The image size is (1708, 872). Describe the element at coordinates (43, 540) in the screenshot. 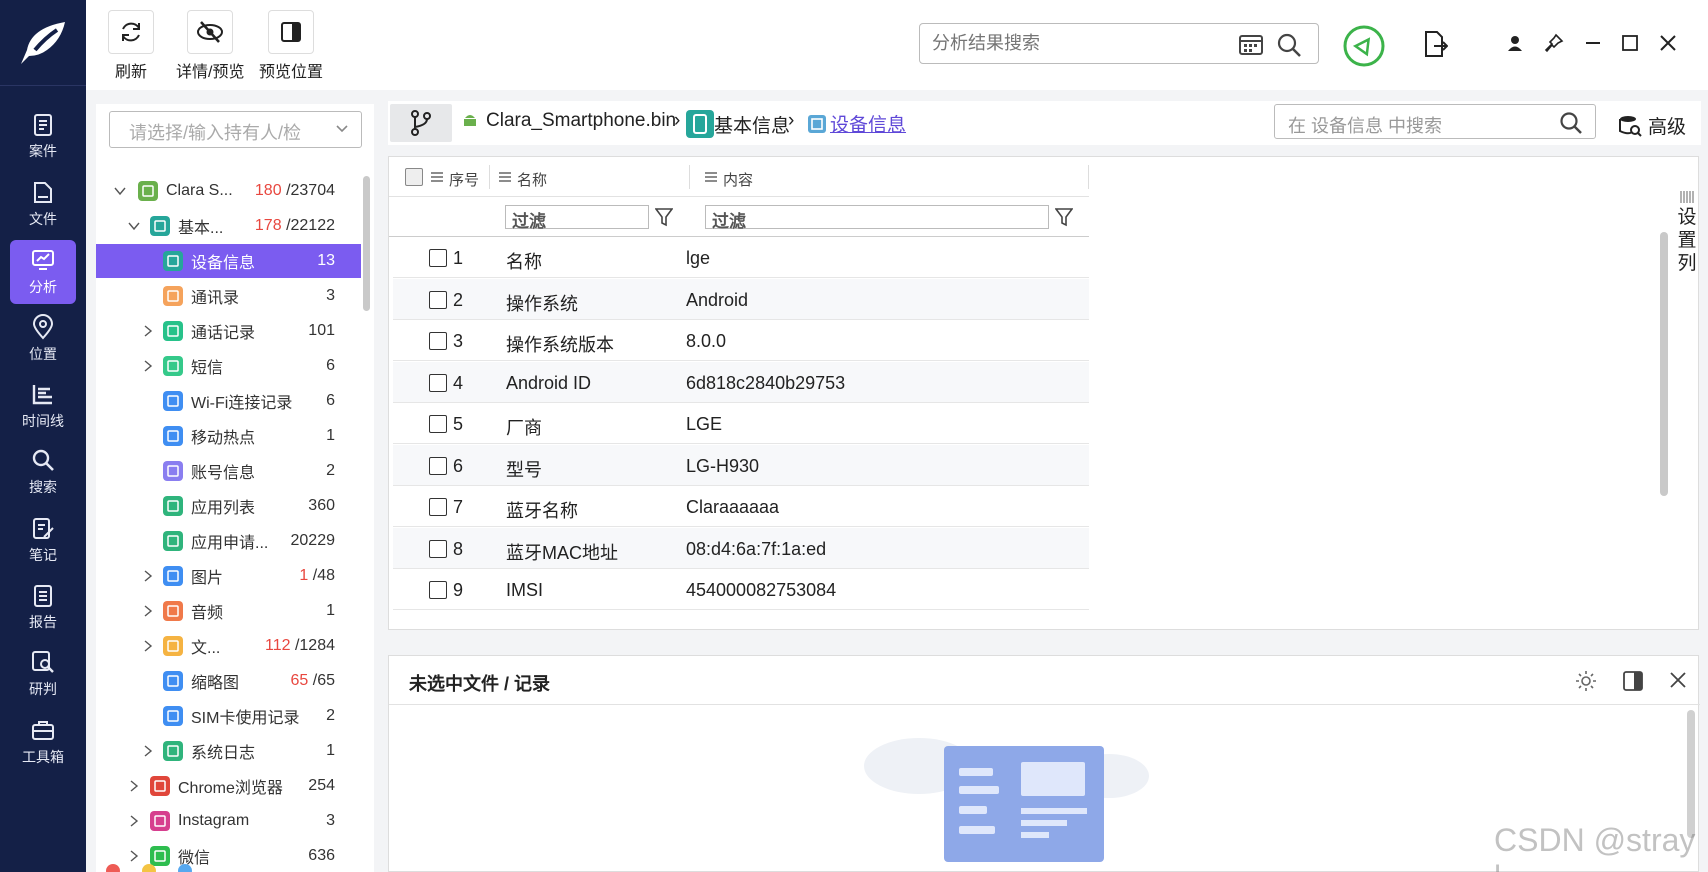

I see `nav-item-6: 笔记` at that location.